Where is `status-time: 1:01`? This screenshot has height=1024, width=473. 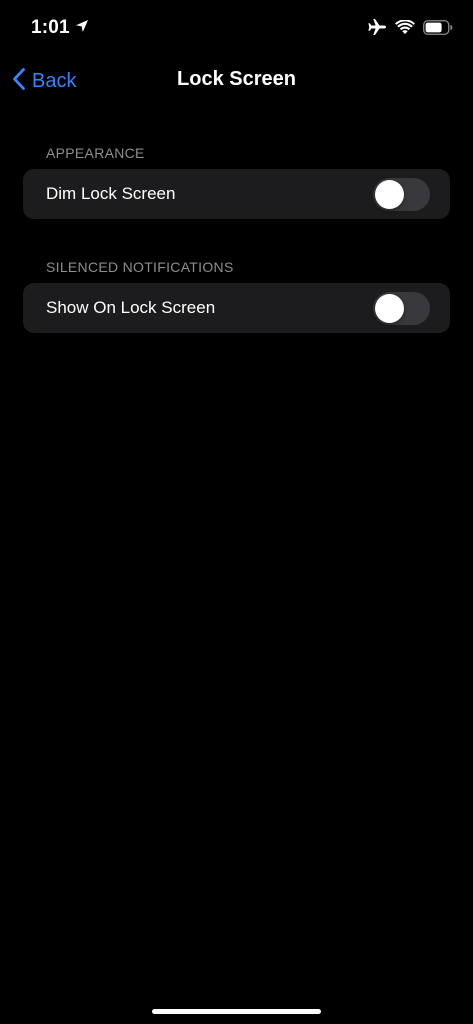 status-time: 1:01 is located at coordinates (50, 27).